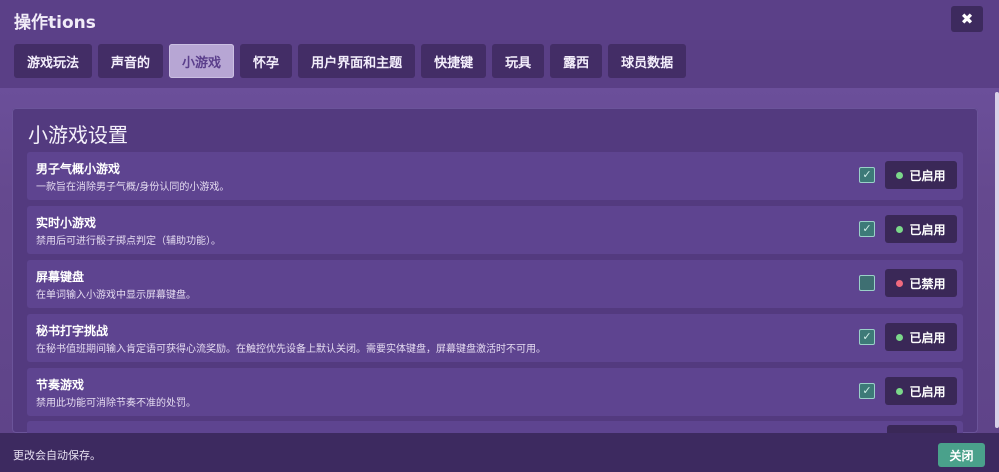 This screenshot has height=472, width=999. What do you see at coordinates (72, 331) in the screenshot?
I see `setting-name: 秘书打字挑战` at bounding box center [72, 331].